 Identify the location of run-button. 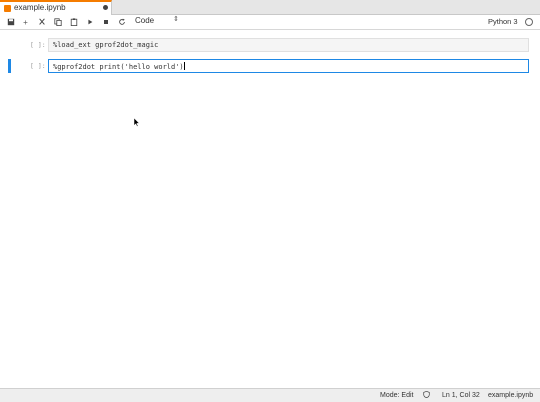
(89, 22).